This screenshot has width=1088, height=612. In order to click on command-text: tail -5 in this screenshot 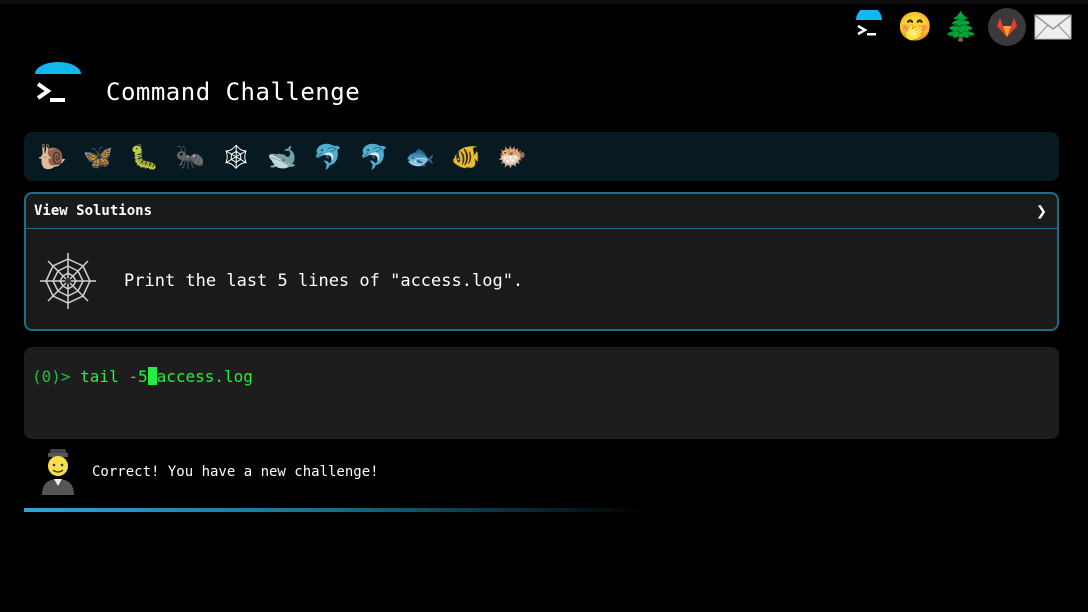, I will do `click(109, 376)`.